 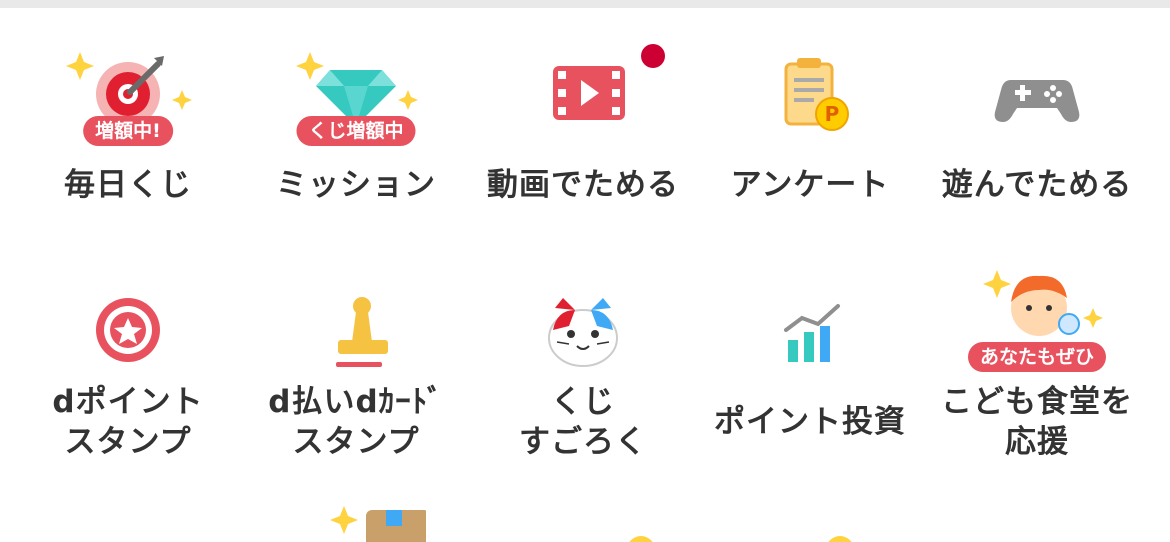 I want to click on game-controller-icon, so click(x=1037, y=100).